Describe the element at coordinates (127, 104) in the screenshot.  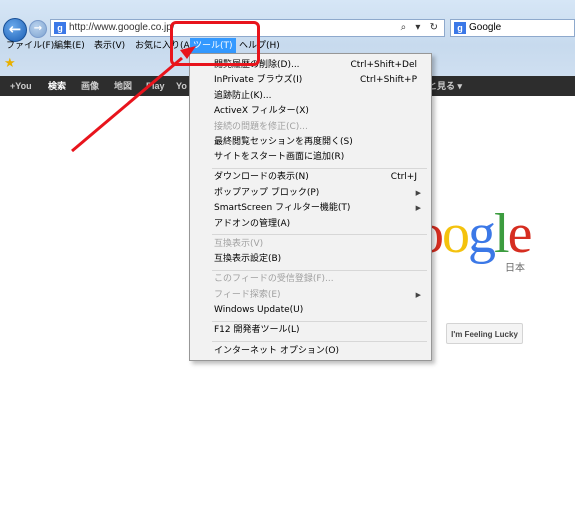
I see `annotation-arrow-shaft` at that location.